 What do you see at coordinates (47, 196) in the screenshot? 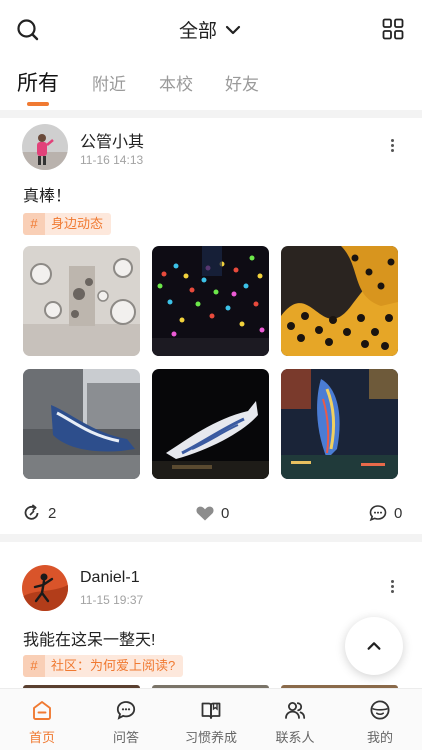
I see `post-text: 真棒！` at bounding box center [47, 196].